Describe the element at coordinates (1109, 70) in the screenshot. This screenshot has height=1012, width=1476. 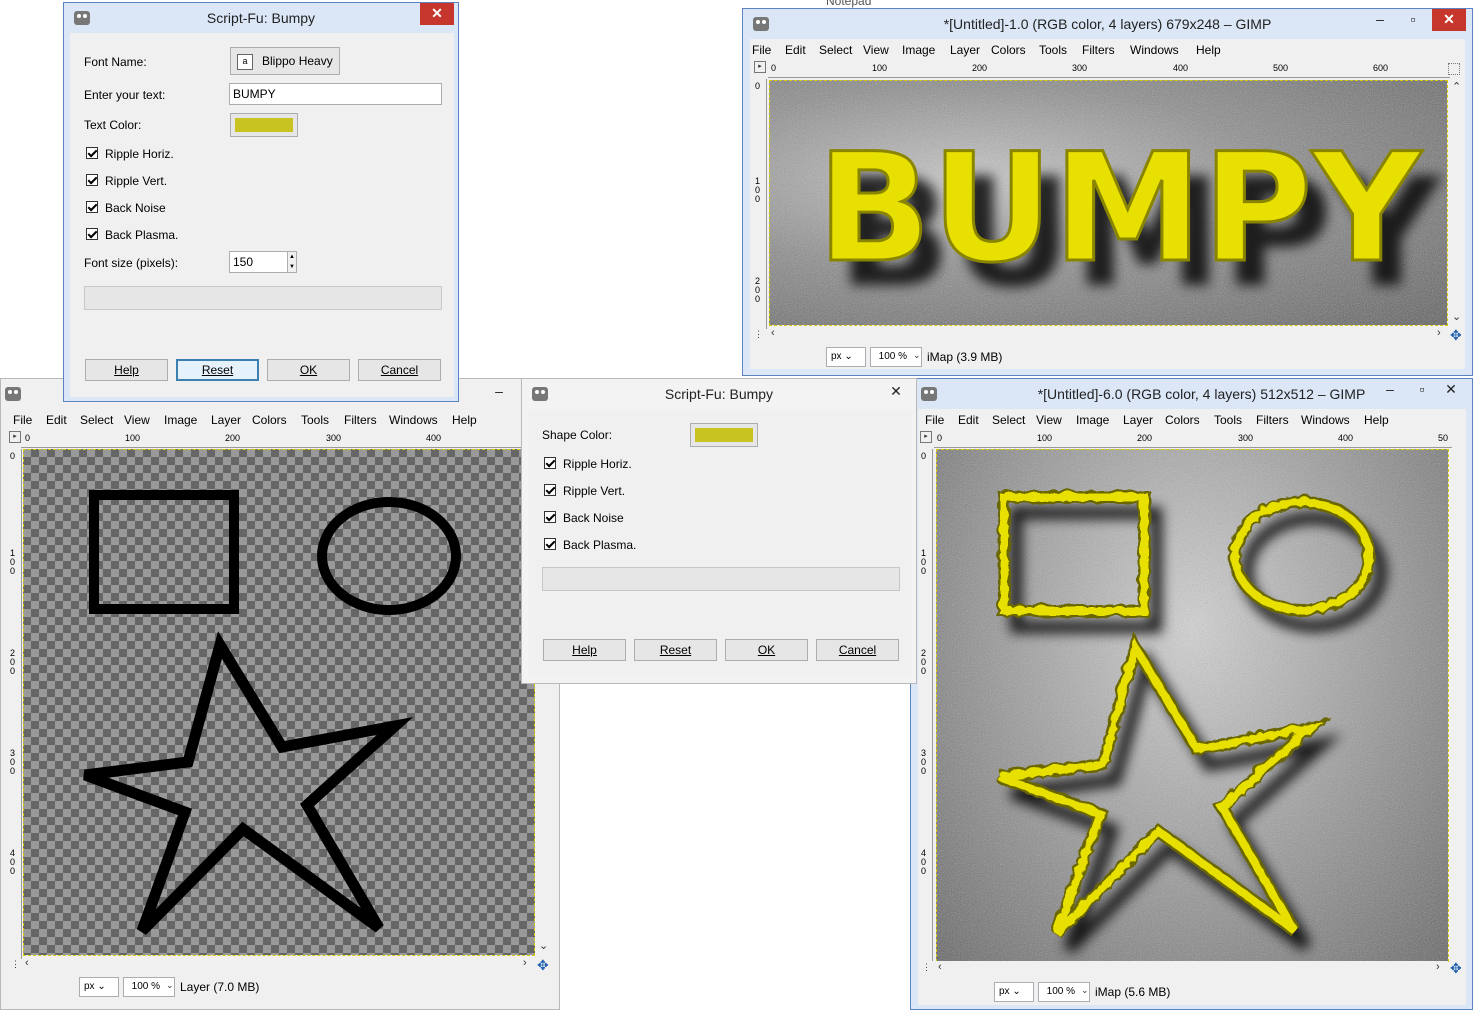
I see `horizontal-ruler: 0 100 200 300 400 500 600` at that location.